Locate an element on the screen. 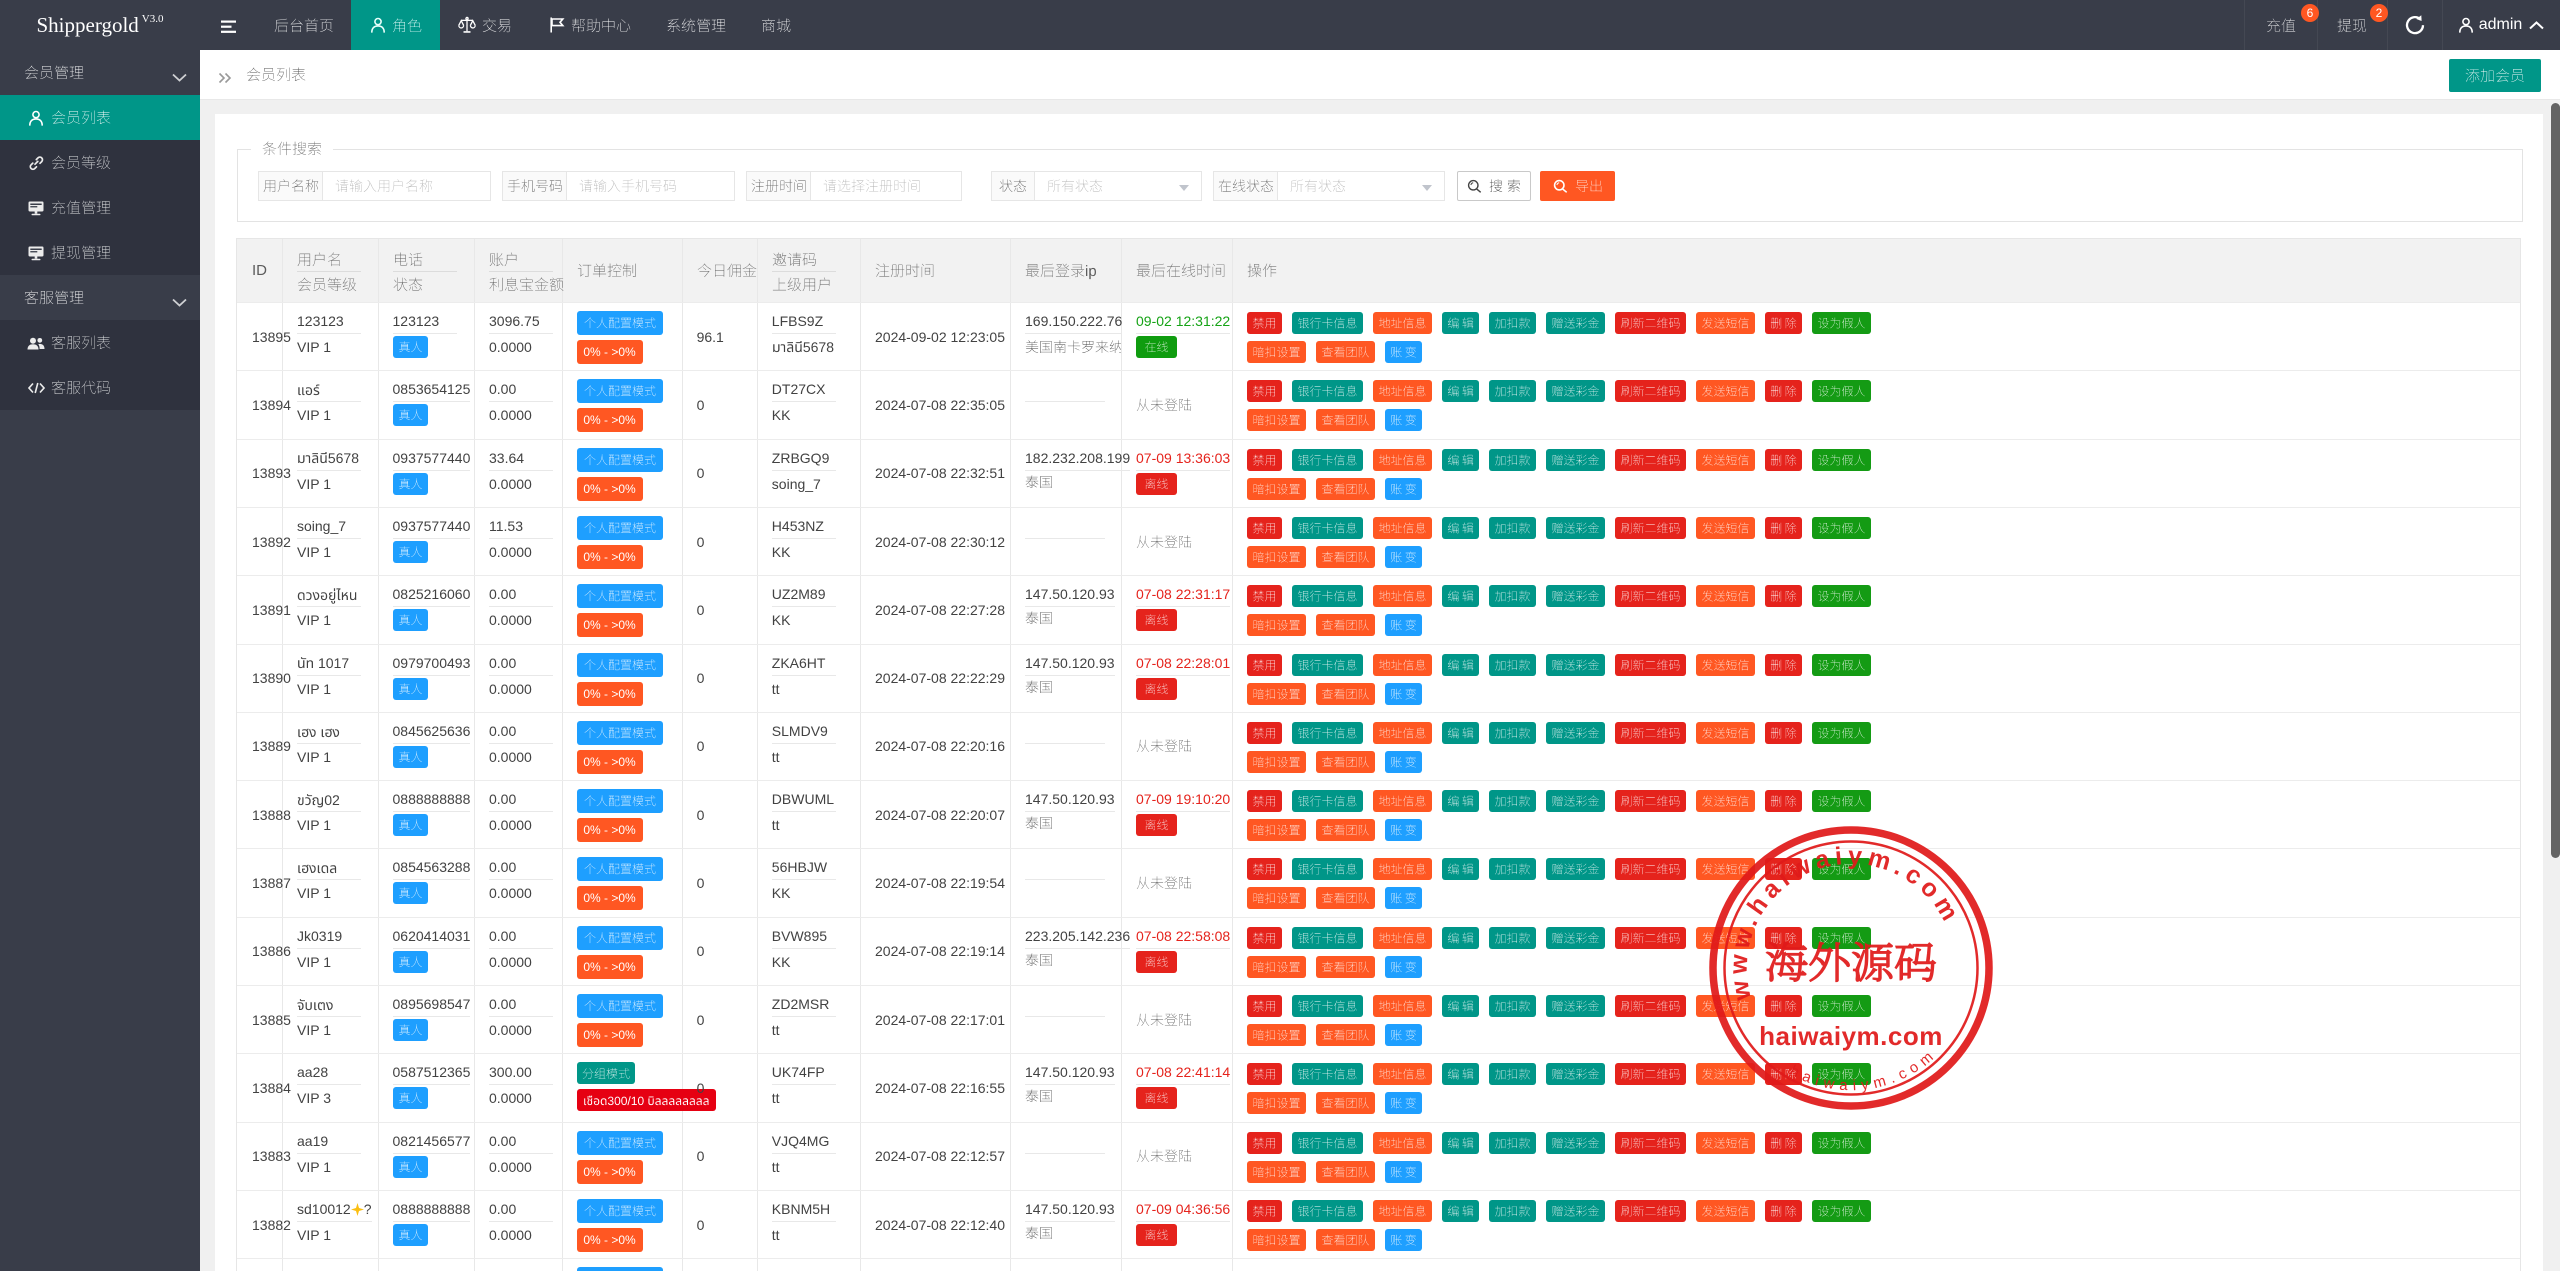 This screenshot has width=2560, height=1271. svg-text: haiwaiym.com is located at coordinates (1851, 1036).